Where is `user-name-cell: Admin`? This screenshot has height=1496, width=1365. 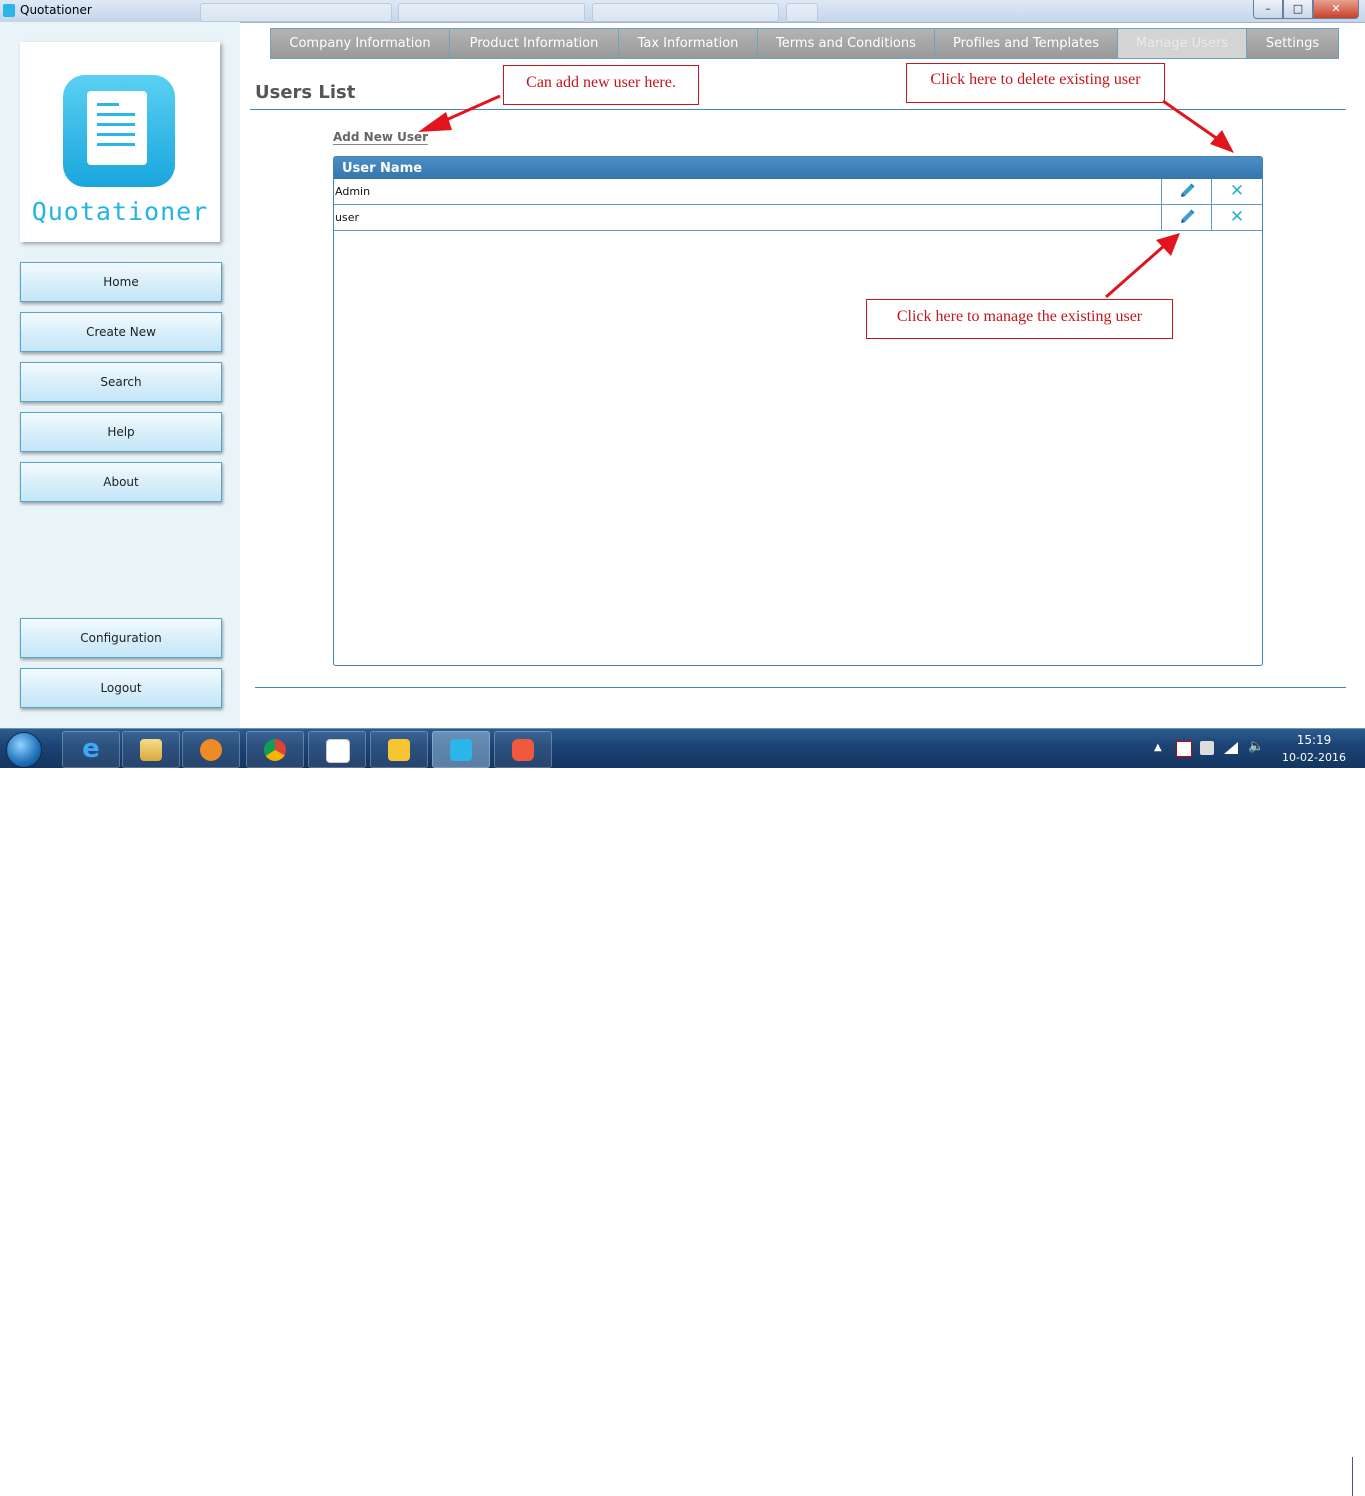
user-name-cell: Admin is located at coordinates (353, 191).